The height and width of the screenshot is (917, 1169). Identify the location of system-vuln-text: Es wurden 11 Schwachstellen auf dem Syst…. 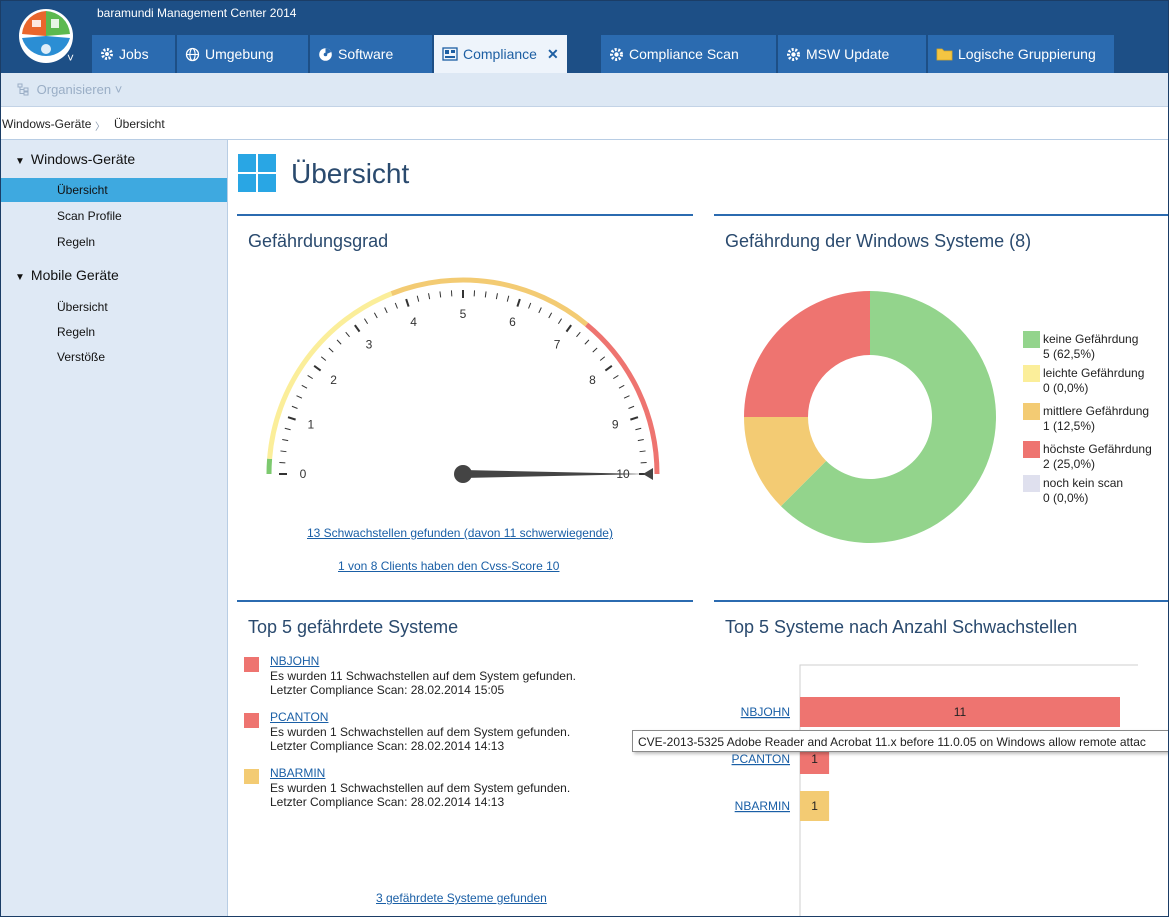
(423, 676).